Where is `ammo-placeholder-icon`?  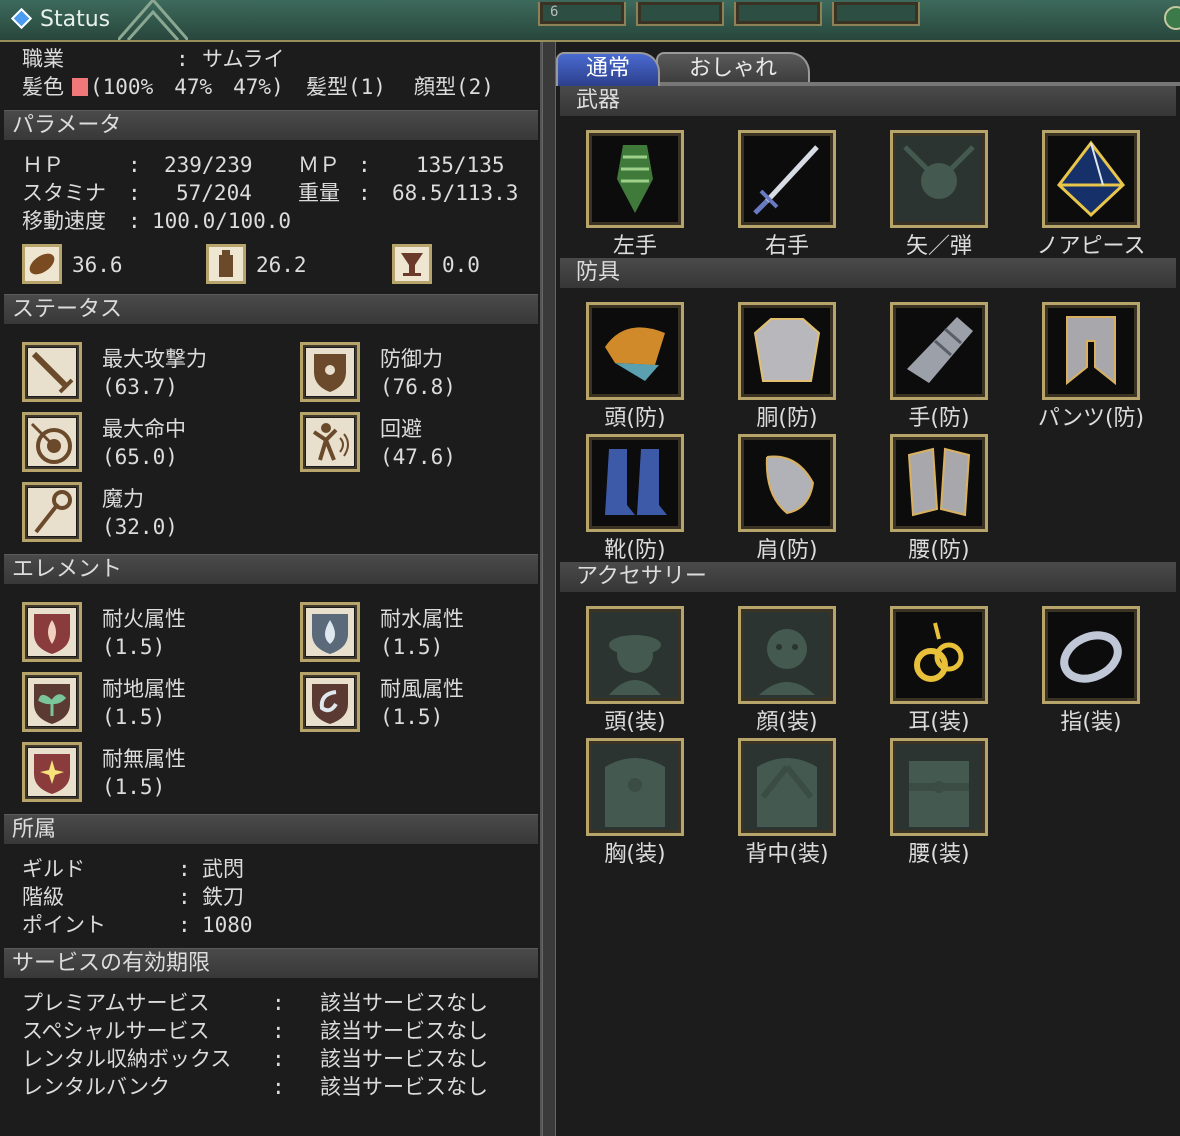
ammo-placeholder-icon is located at coordinates (939, 172).